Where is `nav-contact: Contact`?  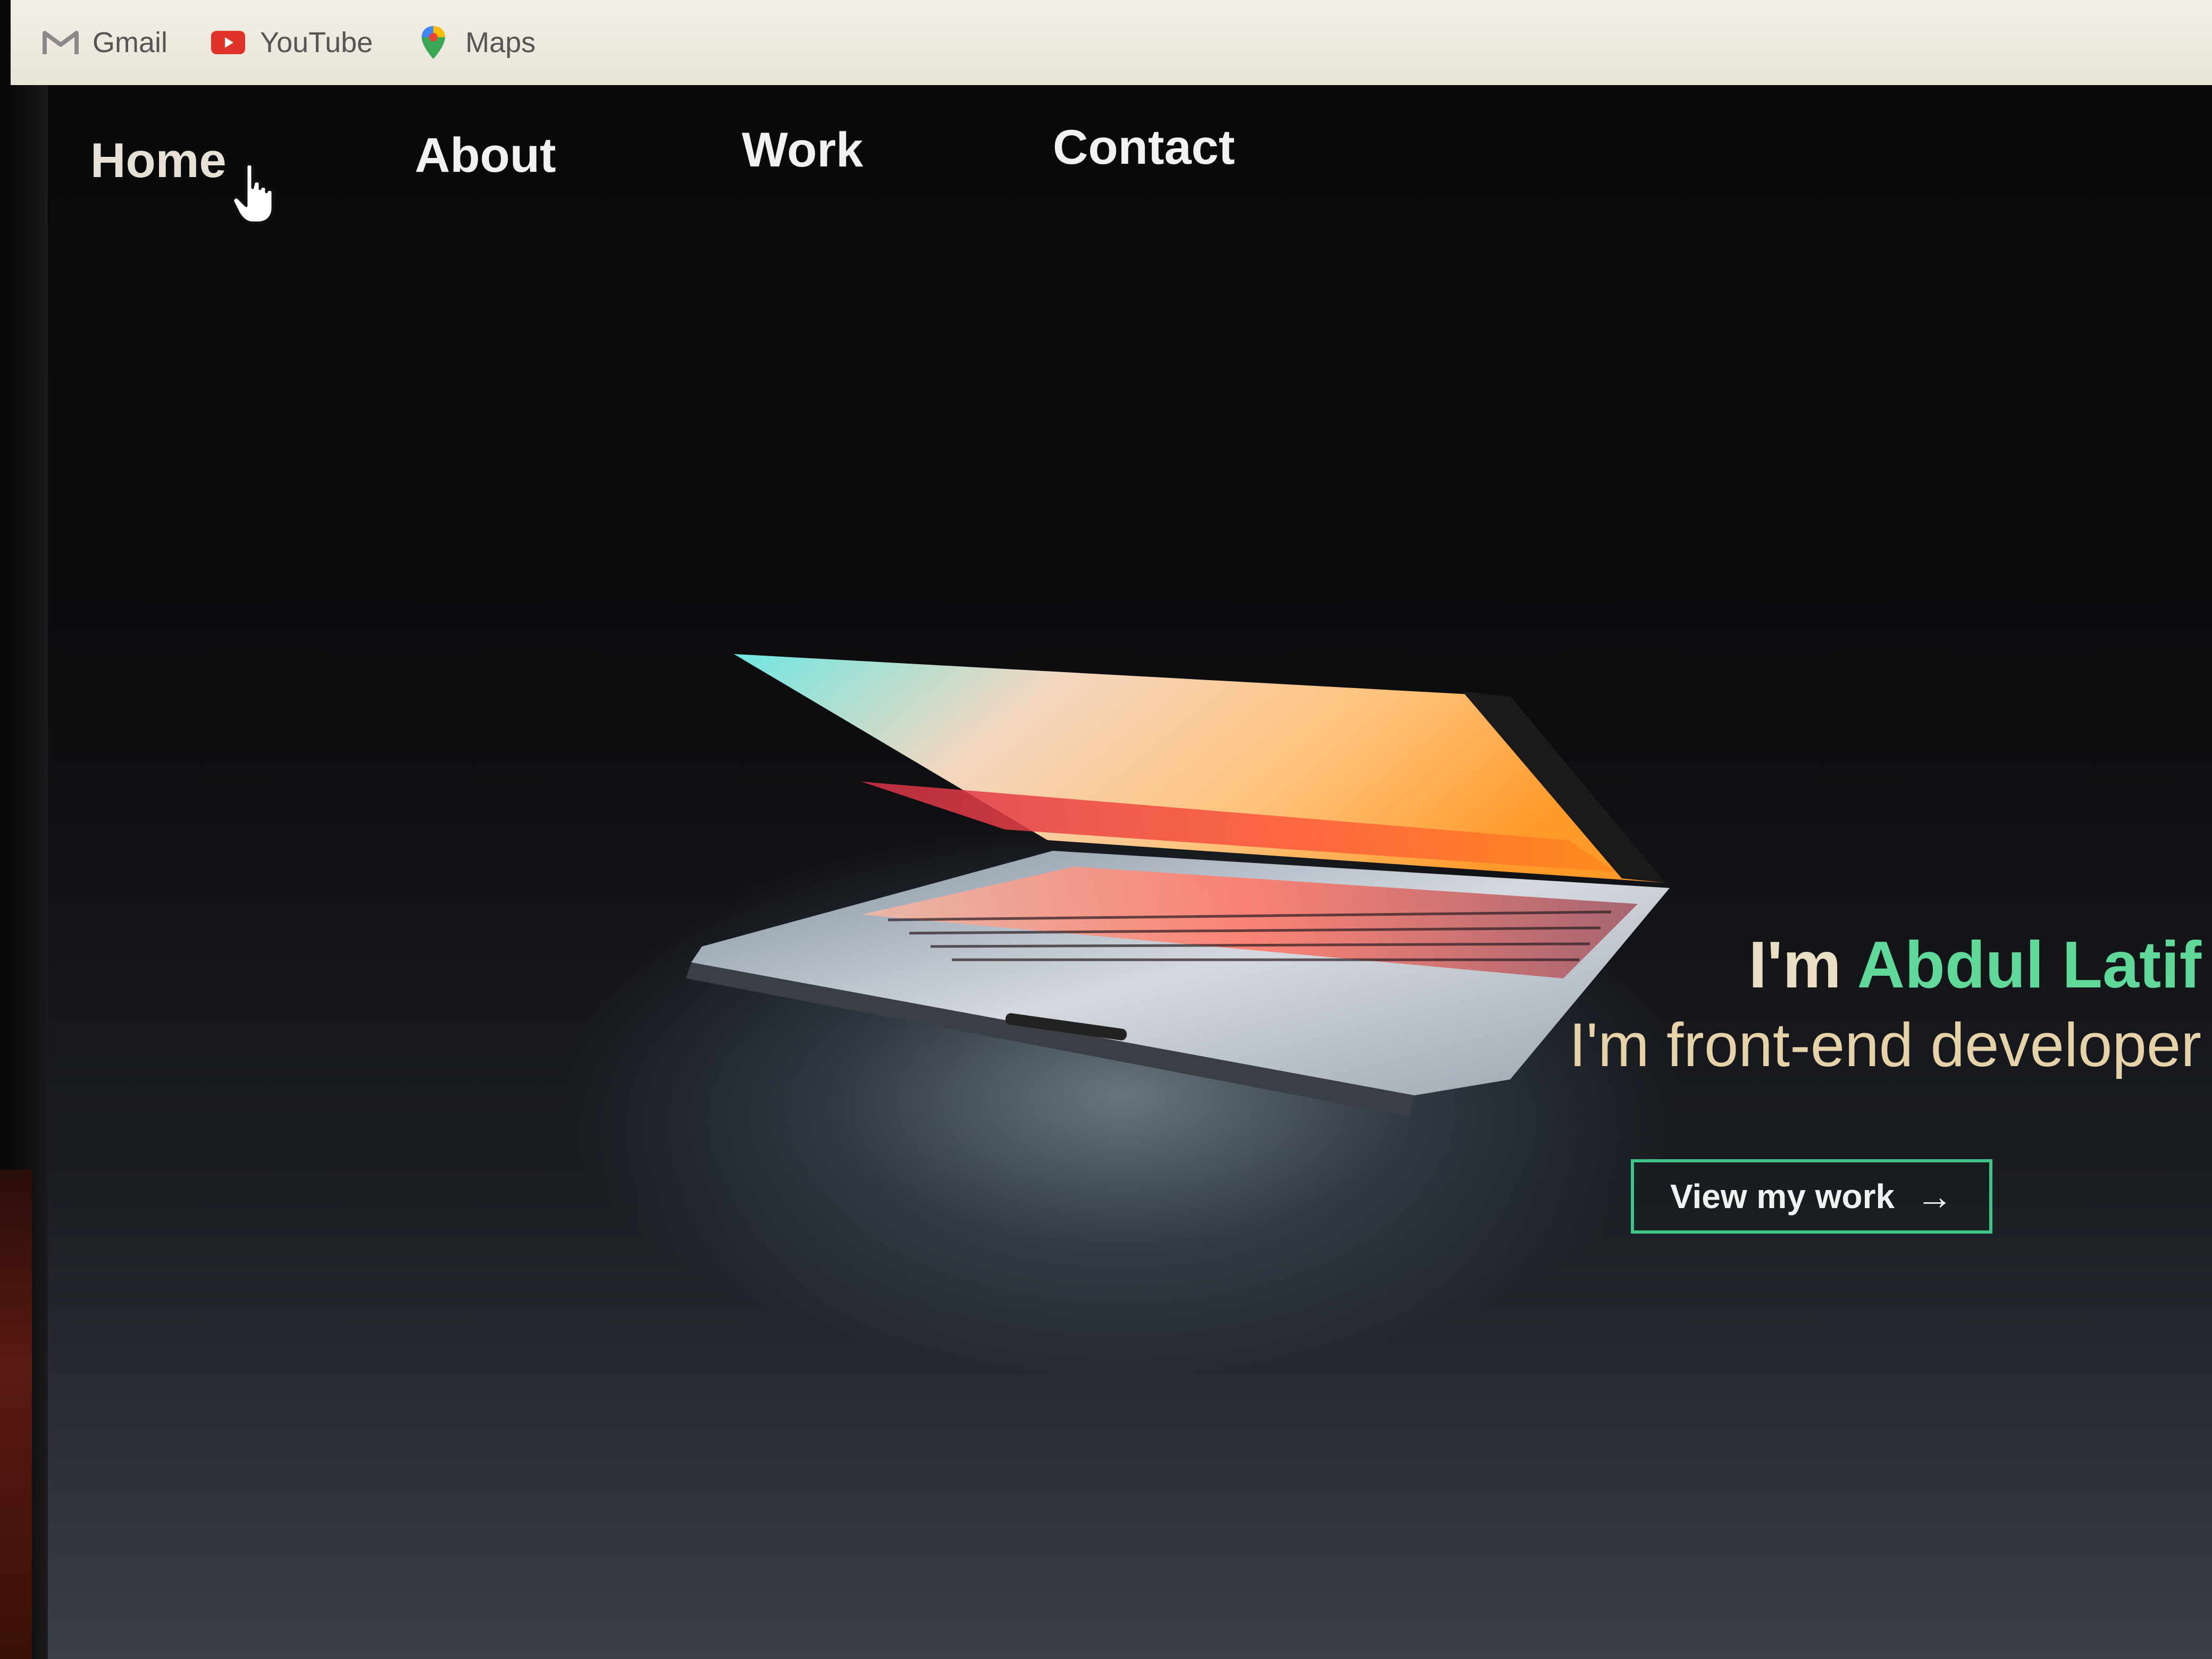 nav-contact: Contact is located at coordinates (1144, 147).